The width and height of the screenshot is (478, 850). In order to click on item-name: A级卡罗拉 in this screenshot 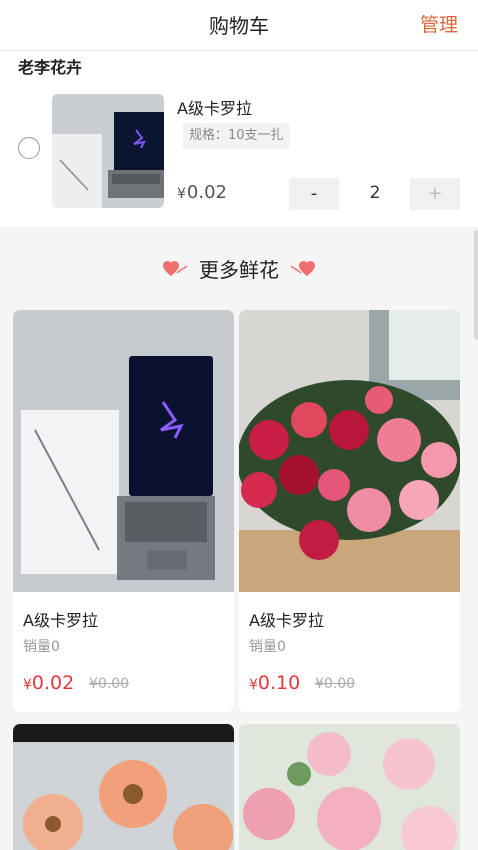, I will do `click(214, 108)`.